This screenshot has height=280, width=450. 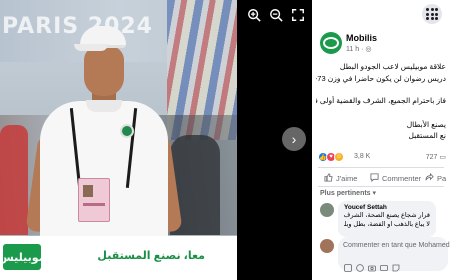 I want to click on fullscreen-icon, so click(x=298, y=15).